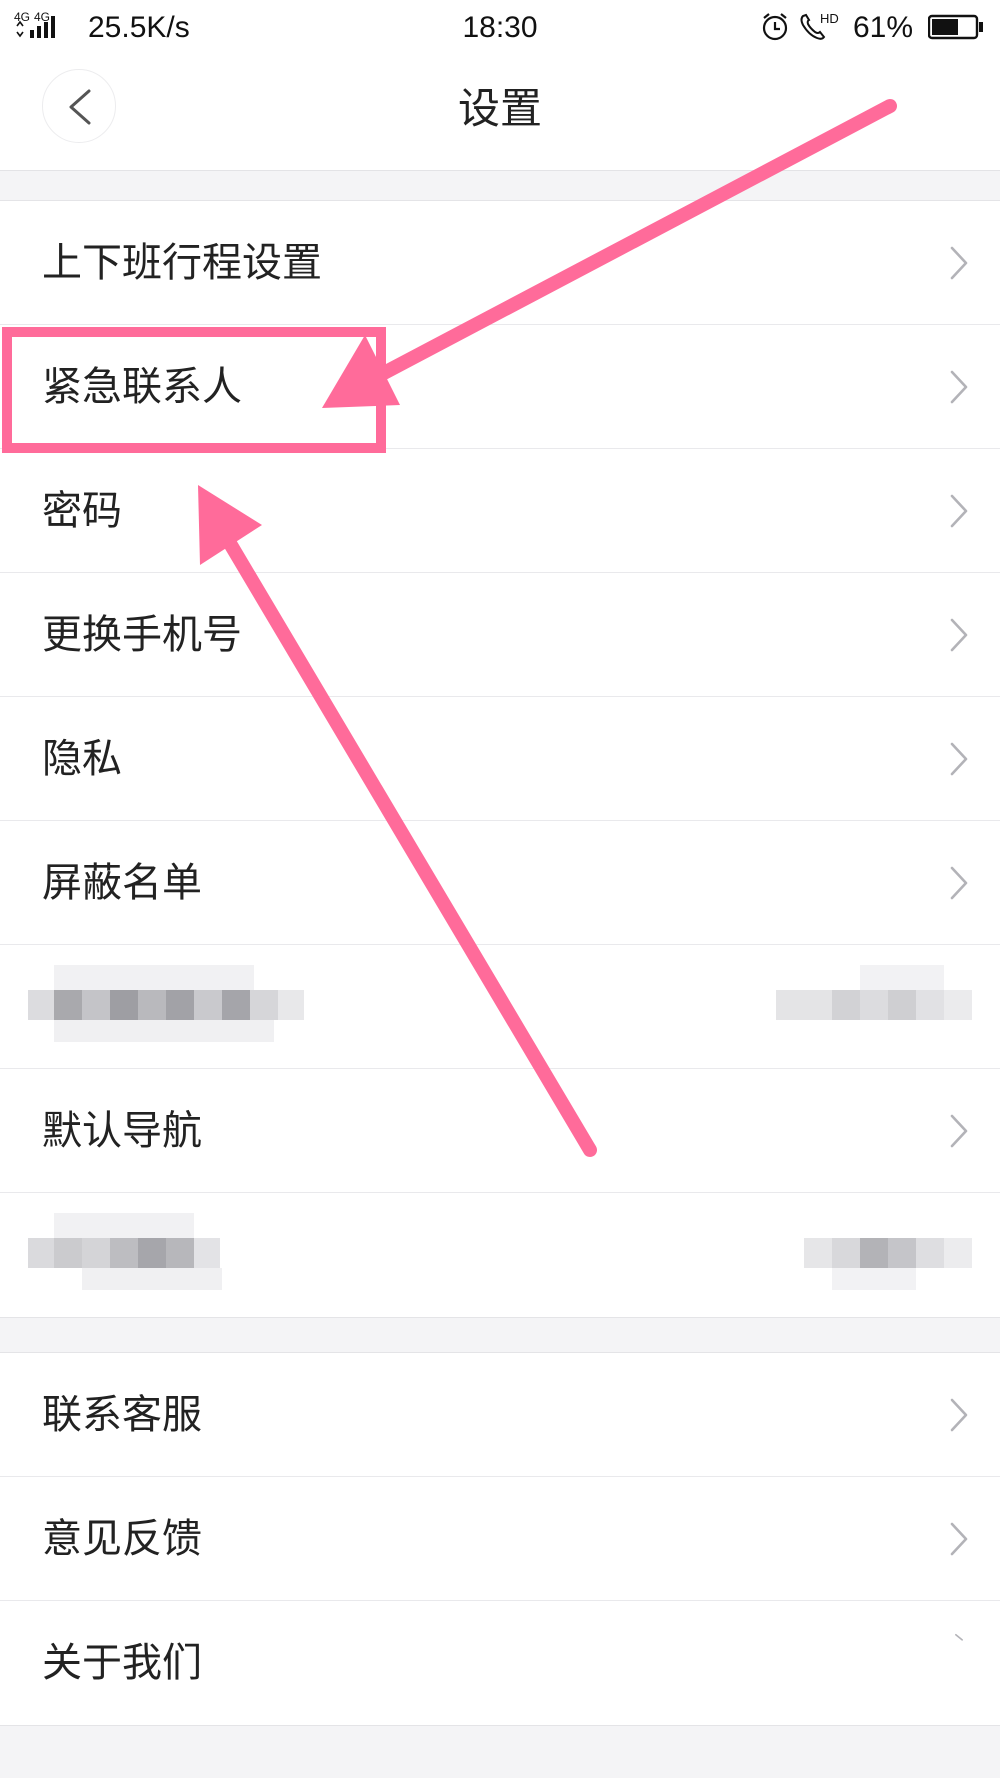 This screenshot has width=1000, height=1778. Describe the element at coordinates (500, 1415) in the screenshot. I see `settings-row-customer-service: 联系客服` at that location.